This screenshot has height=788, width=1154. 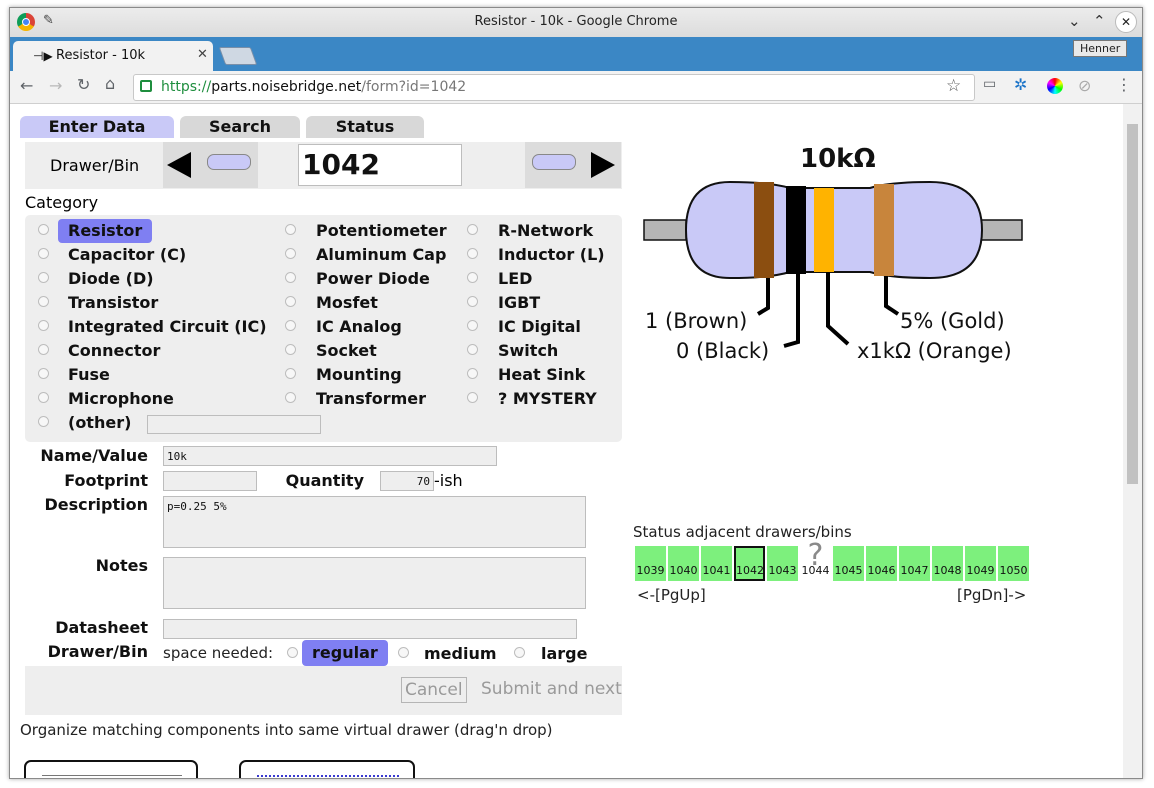 I want to click on radio-mosfet, so click(x=290, y=301).